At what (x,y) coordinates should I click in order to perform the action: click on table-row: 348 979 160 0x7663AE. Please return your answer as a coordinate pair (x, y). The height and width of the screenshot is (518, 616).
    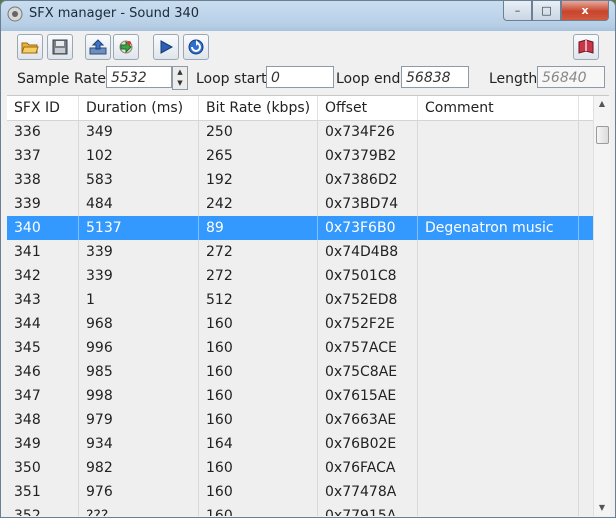
    Looking at the image, I should click on (300, 420).